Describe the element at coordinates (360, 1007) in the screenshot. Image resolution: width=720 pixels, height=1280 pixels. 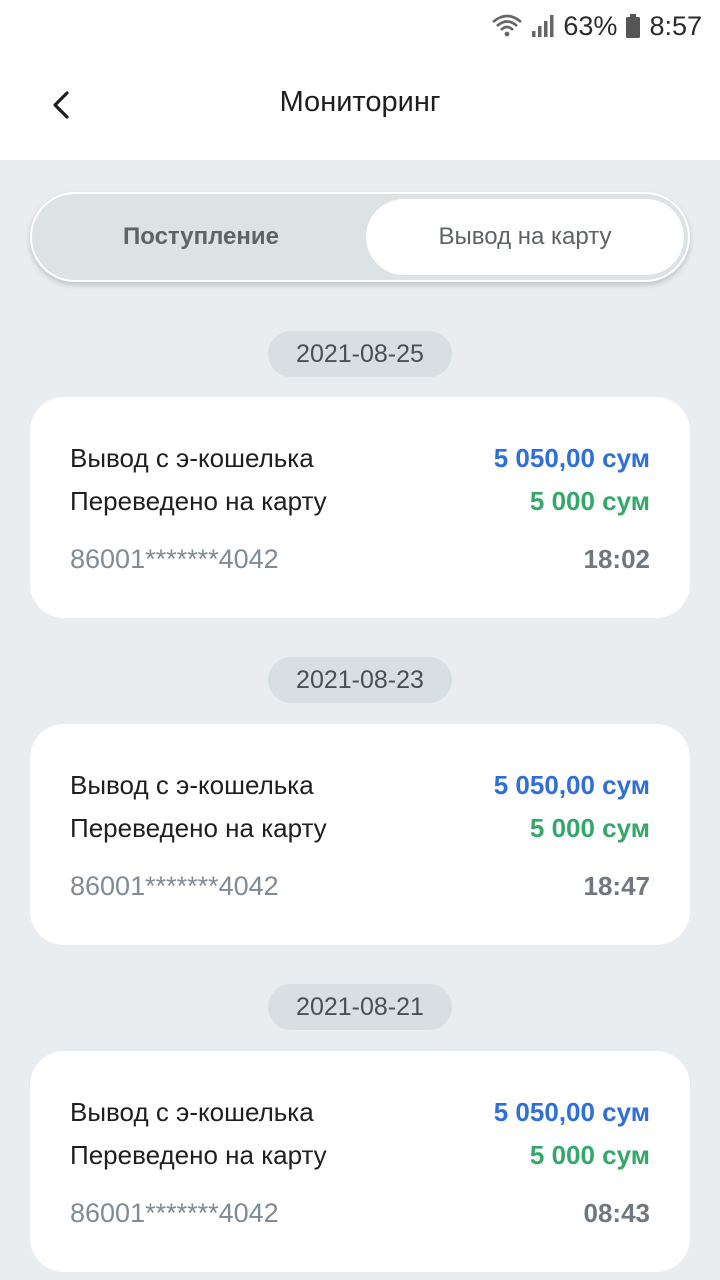
I see `date-badge: 2021-08-21` at that location.